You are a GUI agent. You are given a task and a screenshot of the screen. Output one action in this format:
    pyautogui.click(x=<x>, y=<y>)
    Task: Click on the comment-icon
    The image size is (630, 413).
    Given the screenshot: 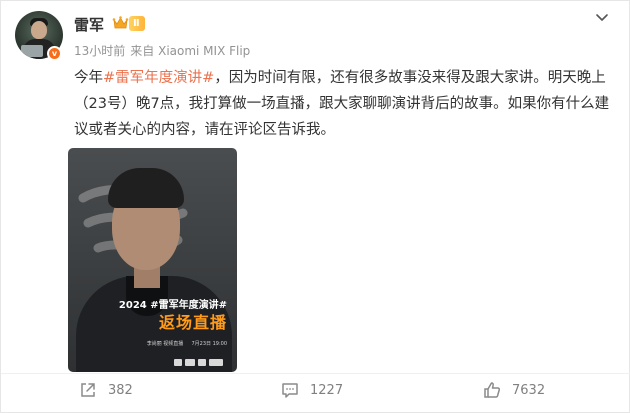 What is the action you would take?
    pyautogui.click(x=290, y=390)
    